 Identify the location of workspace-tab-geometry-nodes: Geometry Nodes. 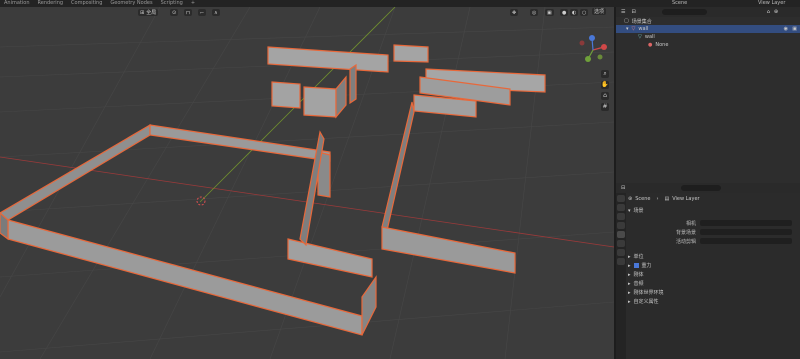
(131, 3).